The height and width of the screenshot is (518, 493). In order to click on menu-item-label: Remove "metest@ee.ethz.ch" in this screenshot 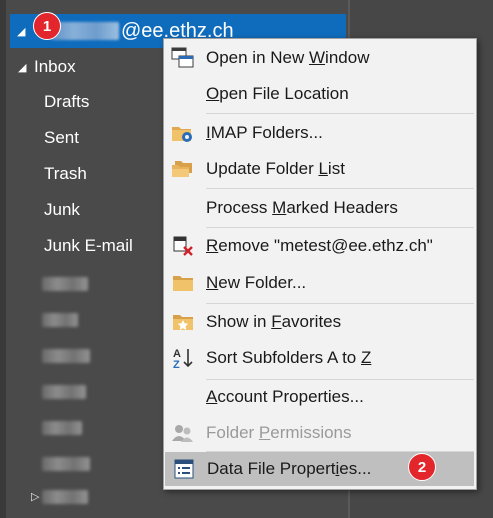, I will do `click(319, 245)`.